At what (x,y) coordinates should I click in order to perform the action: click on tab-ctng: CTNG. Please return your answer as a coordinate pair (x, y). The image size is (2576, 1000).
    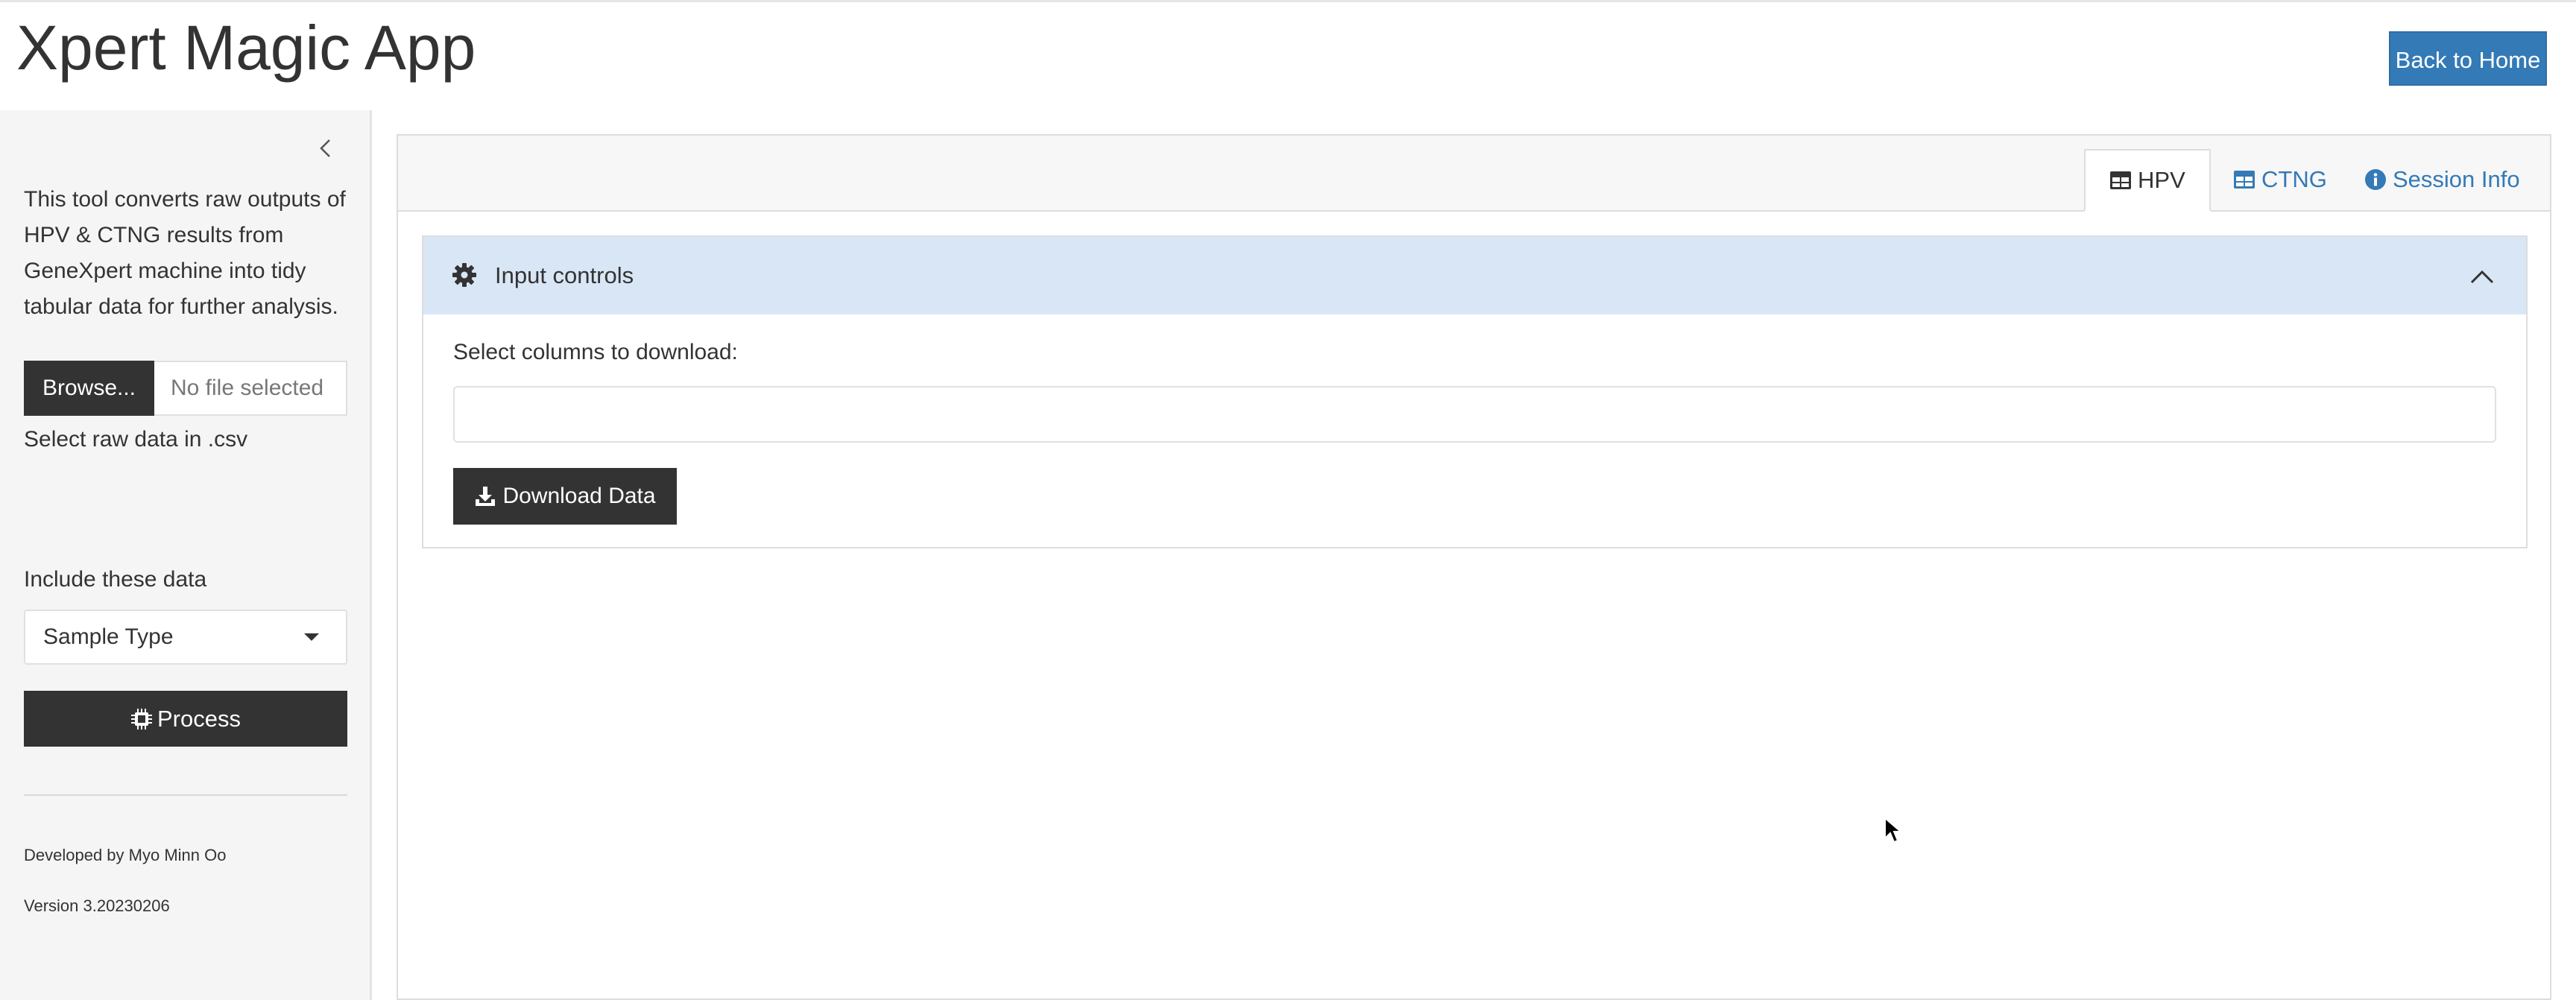
    Looking at the image, I should click on (2280, 179).